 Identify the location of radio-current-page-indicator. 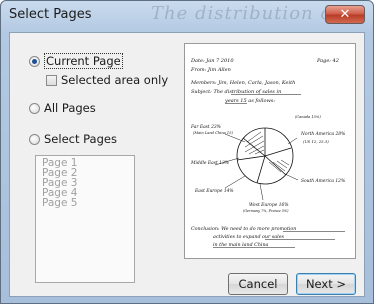
(34, 61).